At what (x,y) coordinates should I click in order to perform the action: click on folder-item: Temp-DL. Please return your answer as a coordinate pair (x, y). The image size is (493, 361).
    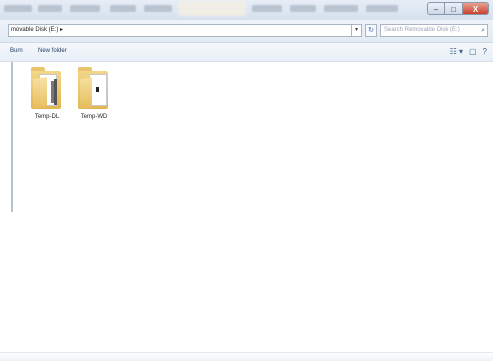
    Looking at the image, I should click on (47, 93).